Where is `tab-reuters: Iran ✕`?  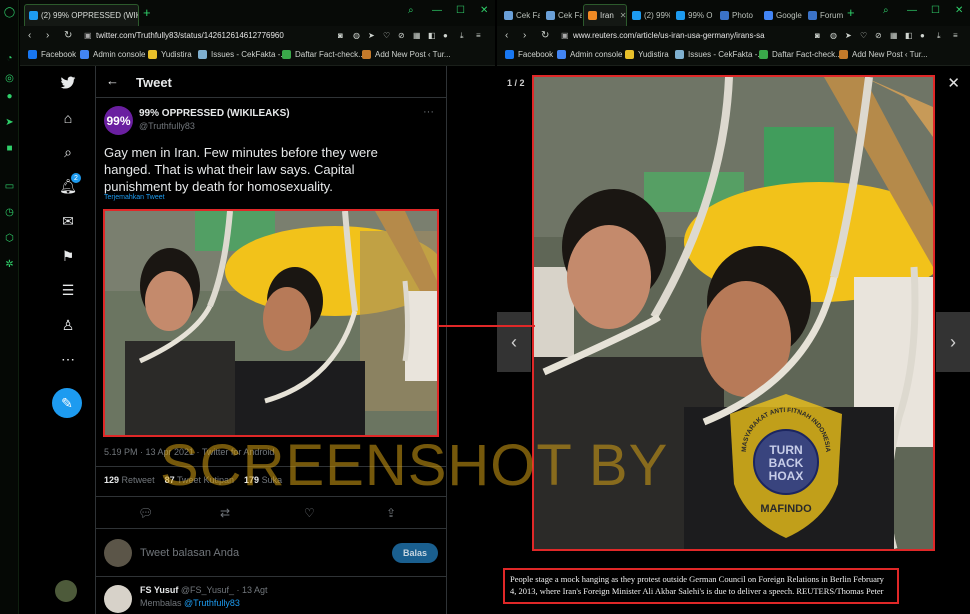 tab-reuters: Iran ✕ is located at coordinates (605, 15).